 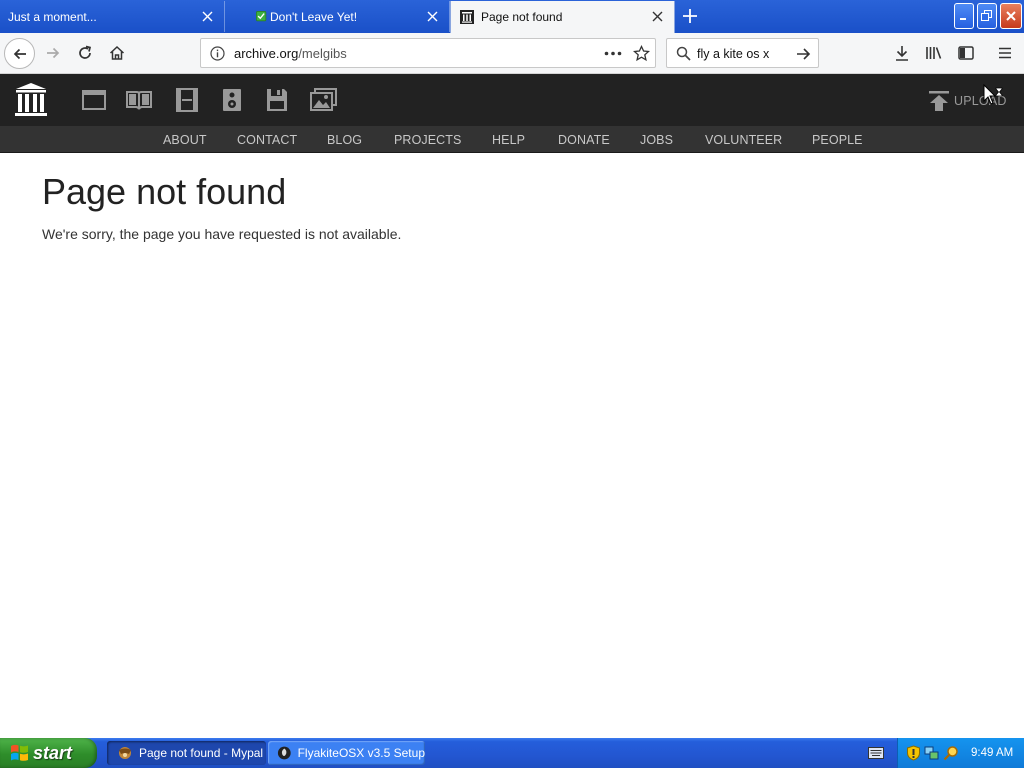 What do you see at coordinates (344, 140) in the screenshot?
I see `nav-blog: BLOG` at bounding box center [344, 140].